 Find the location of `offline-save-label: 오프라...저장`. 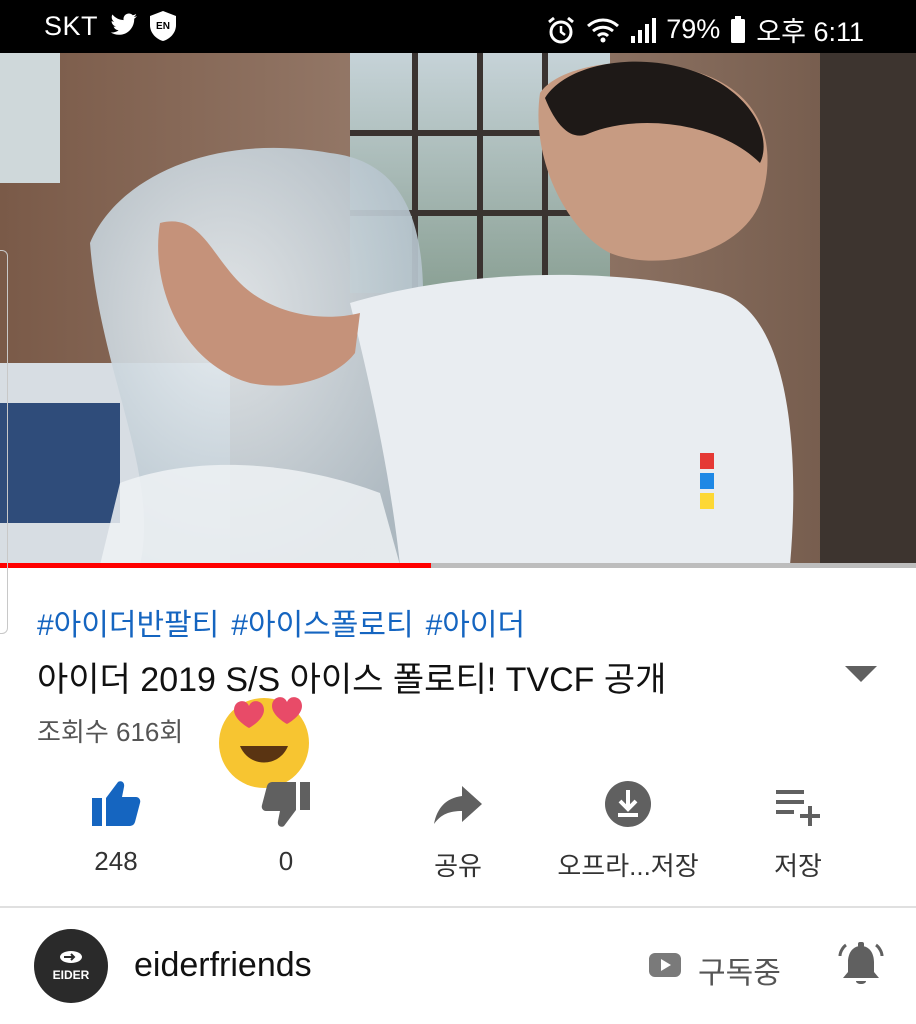

offline-save-label: 오프라...저장 is located at coordinates (628, 866).